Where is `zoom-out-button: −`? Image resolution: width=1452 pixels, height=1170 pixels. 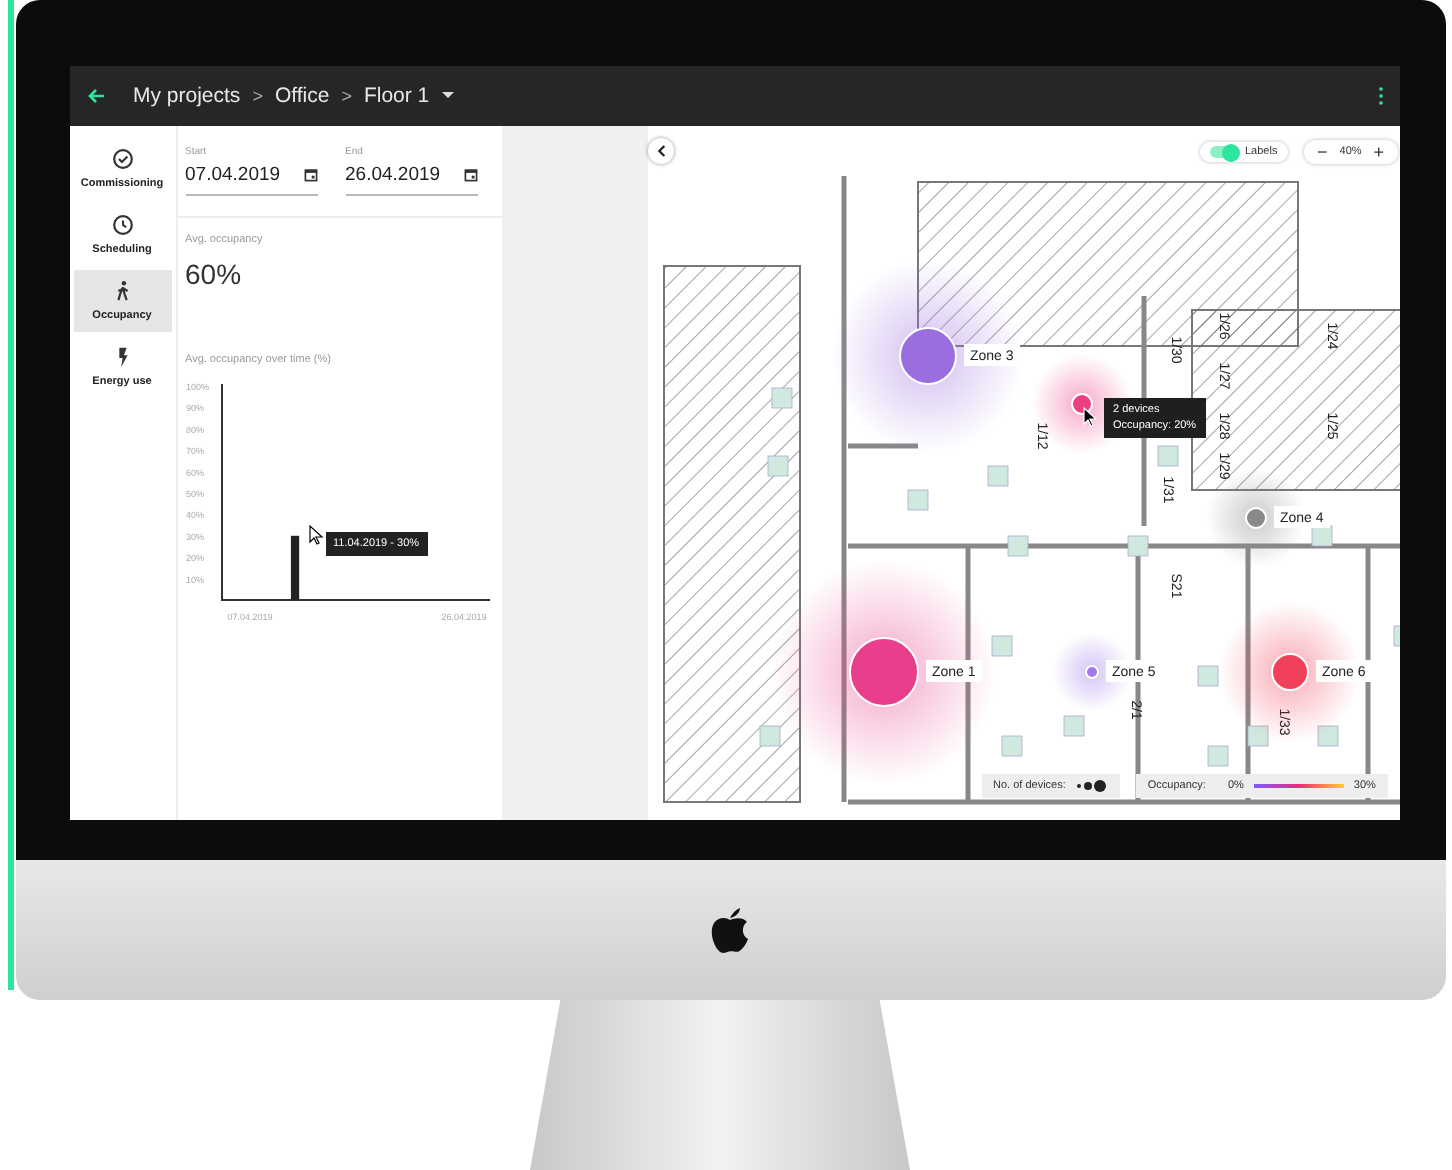
zoom-out-button: − is located at coordinates (1322, 152).